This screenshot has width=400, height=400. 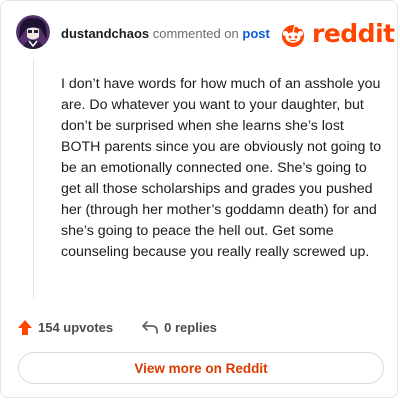 What do you see at coordinates (117, 327) in the screenshot?
I see `comment-actions: 154 upvotes 0 replies` at bounding box center [117, 327].